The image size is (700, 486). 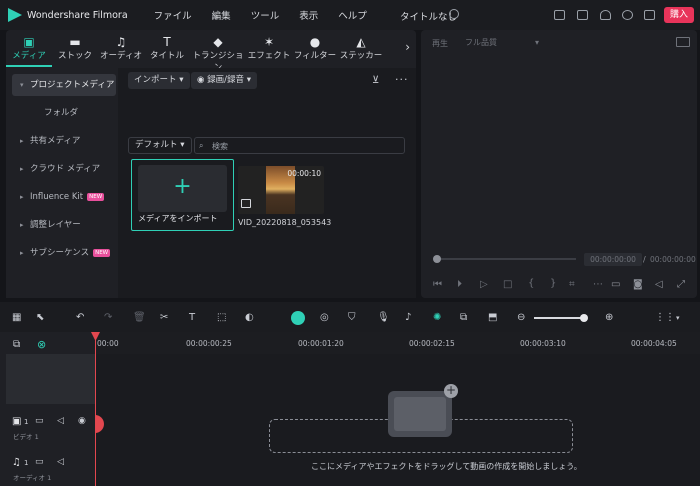 I want to click on audio-track-icon: ♪, so click(x=408, y=318).